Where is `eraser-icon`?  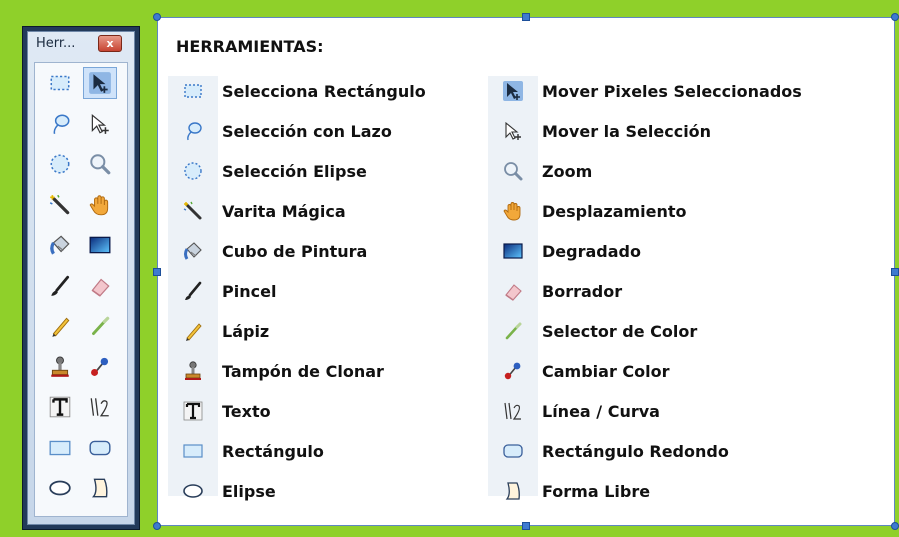
eraser-icon is located at coordinates (513, 291).